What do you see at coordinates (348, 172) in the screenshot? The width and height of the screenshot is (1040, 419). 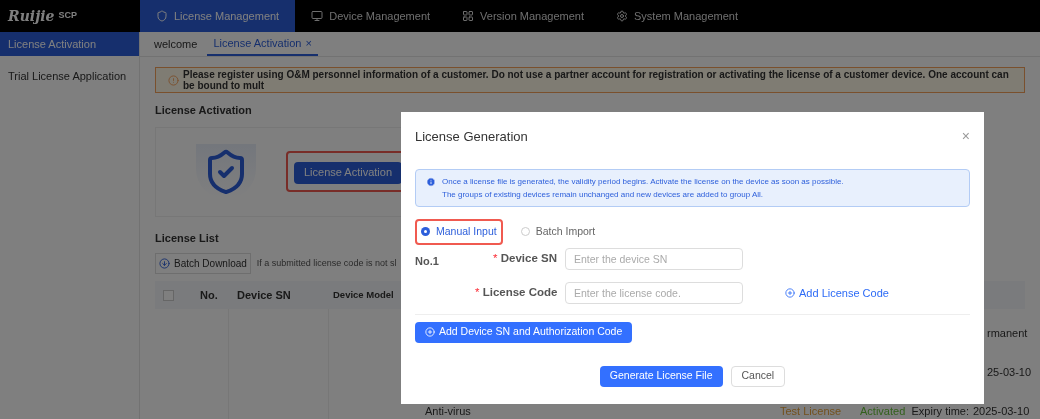 I see `license-activation-button: License Activation` at bounding box center [348, 172].